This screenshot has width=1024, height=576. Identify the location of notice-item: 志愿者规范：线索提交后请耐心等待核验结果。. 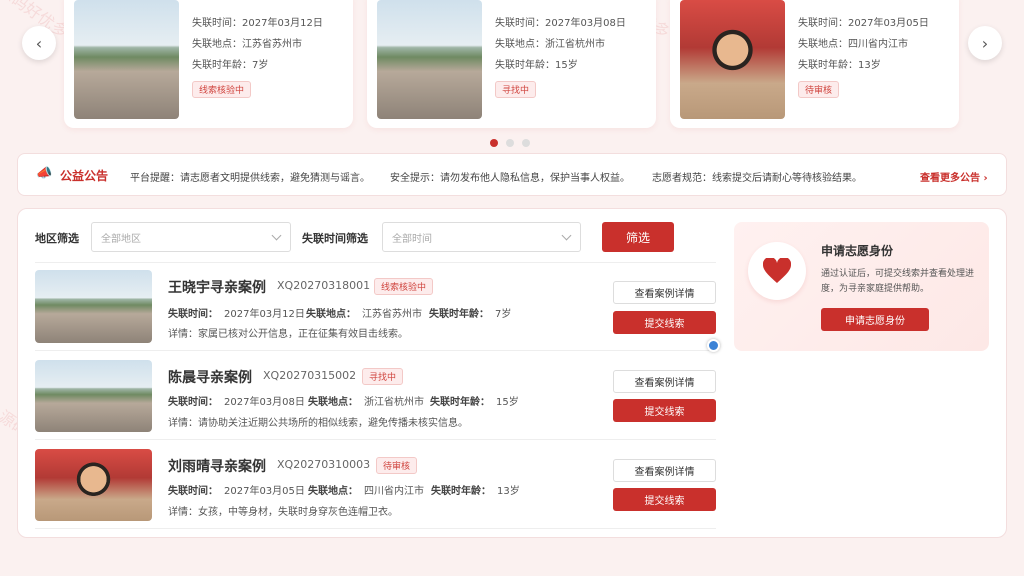
(757, 178).